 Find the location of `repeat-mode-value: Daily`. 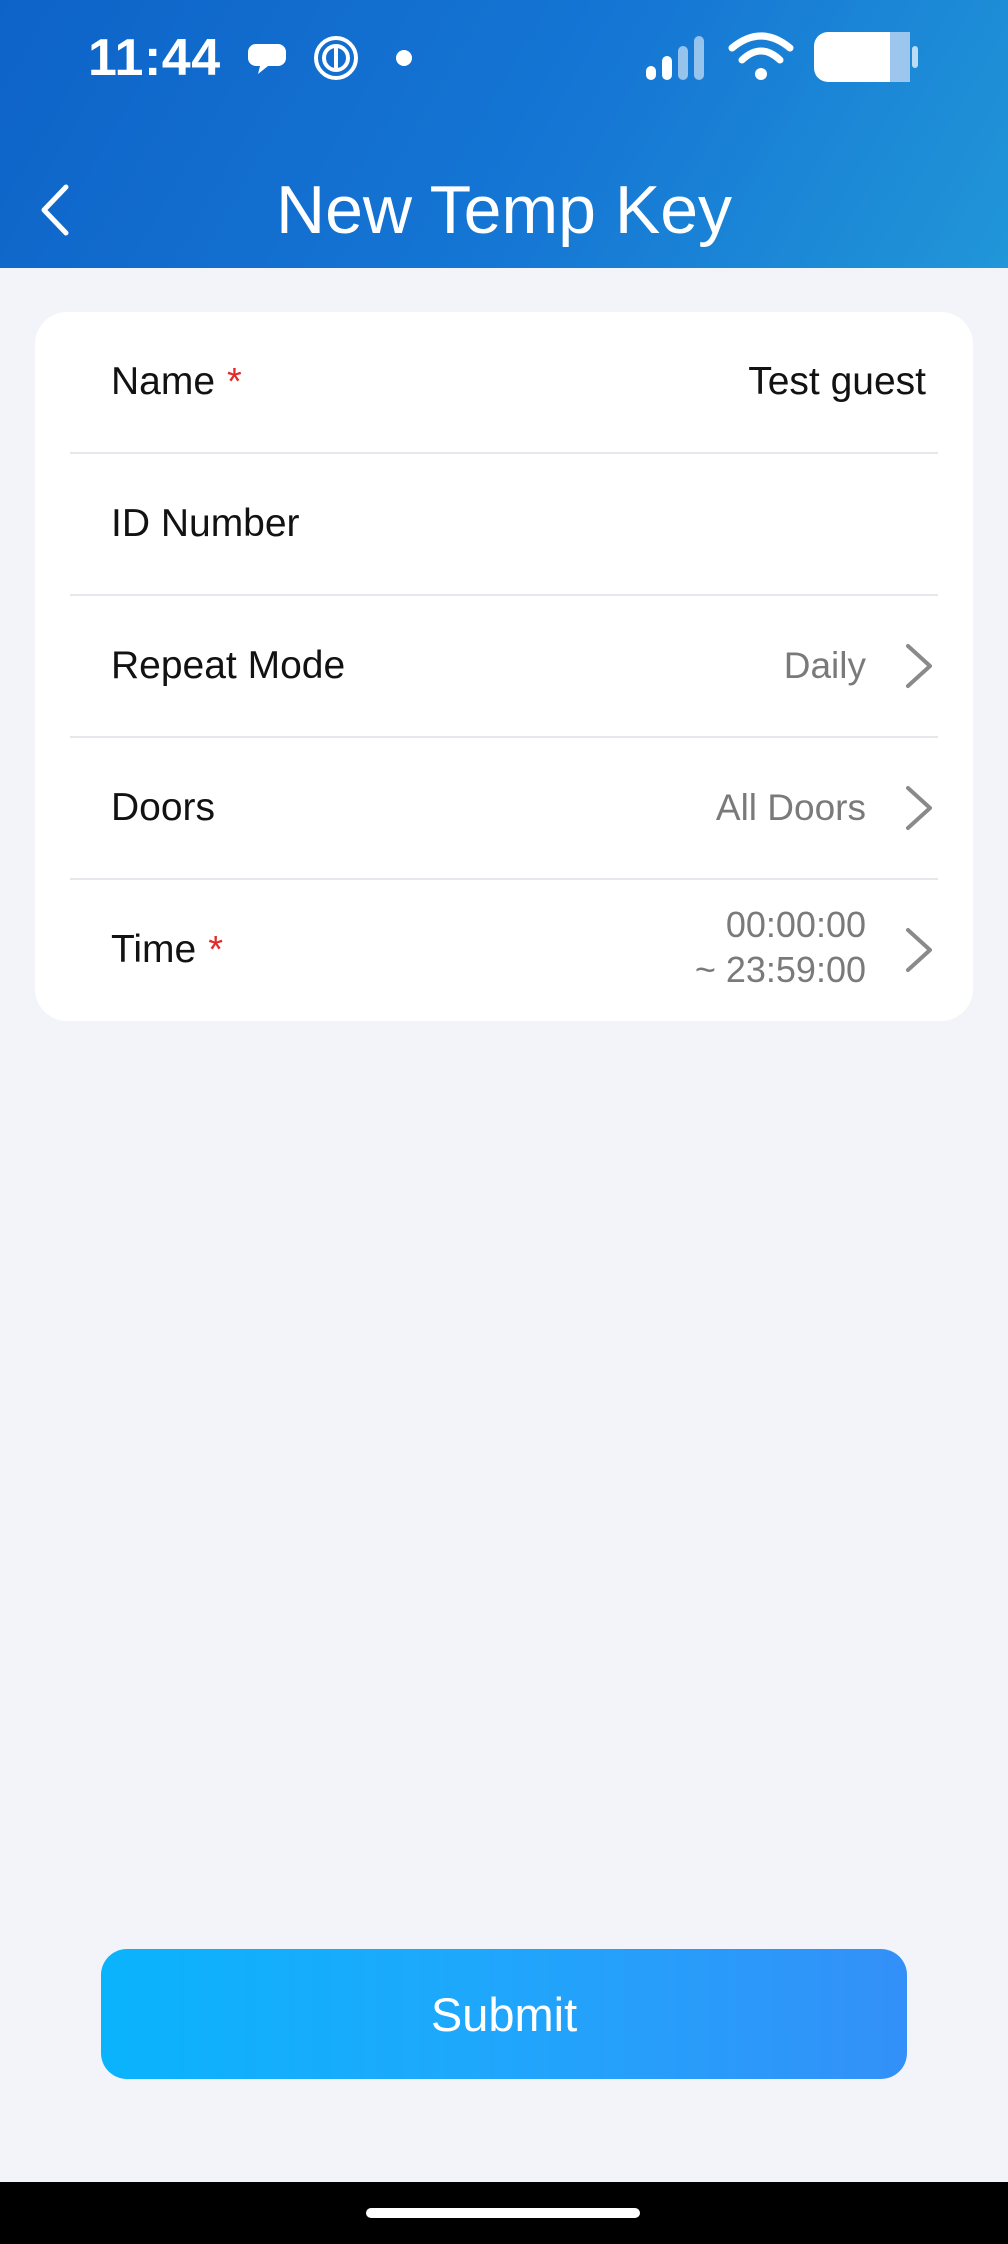

repeat-mode-value: Daily is located at coordinates (824, 665).